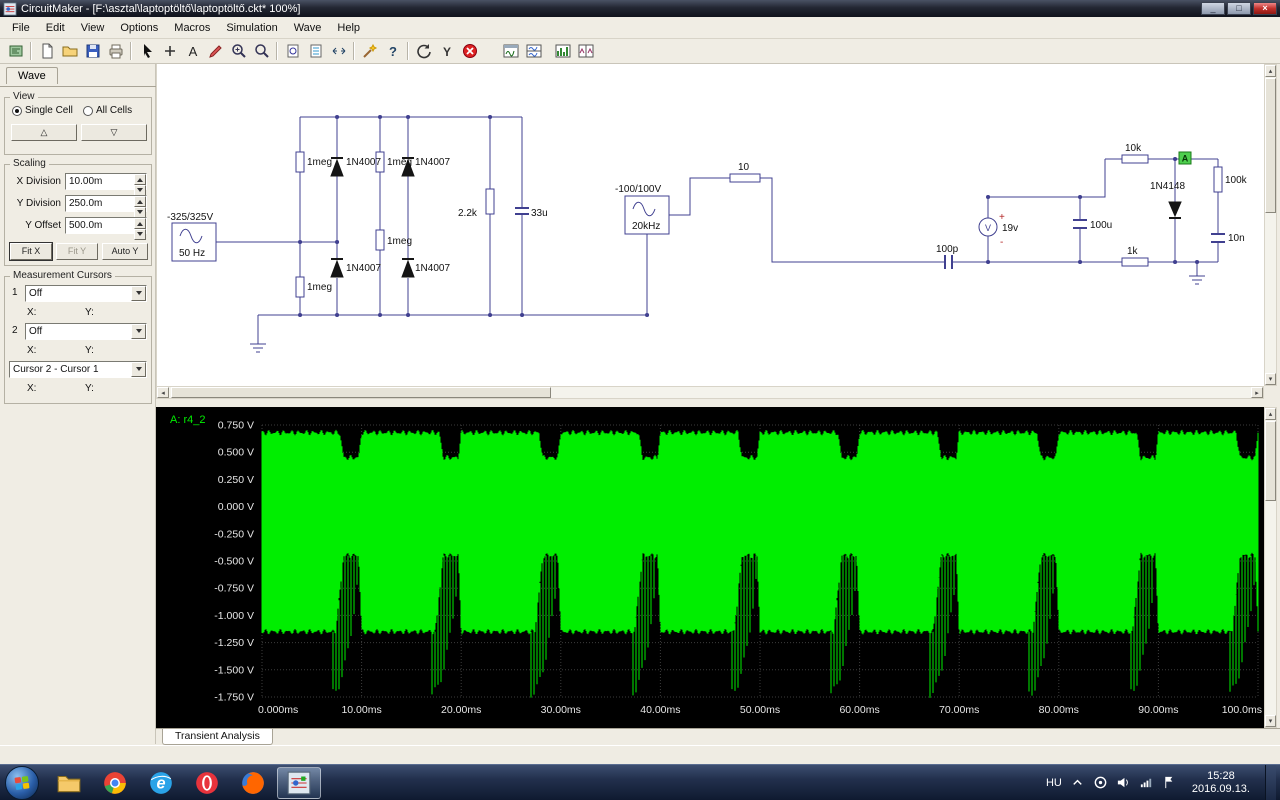 The width and height of the screenshot is (1280, 800). I want to click on y-offset-down, so click(140, 234).